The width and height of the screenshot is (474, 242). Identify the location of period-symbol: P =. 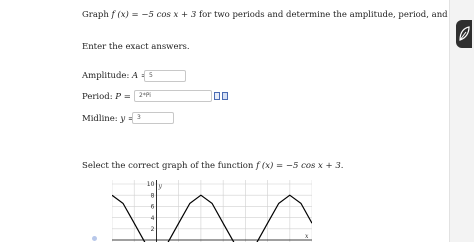
(123, 97).